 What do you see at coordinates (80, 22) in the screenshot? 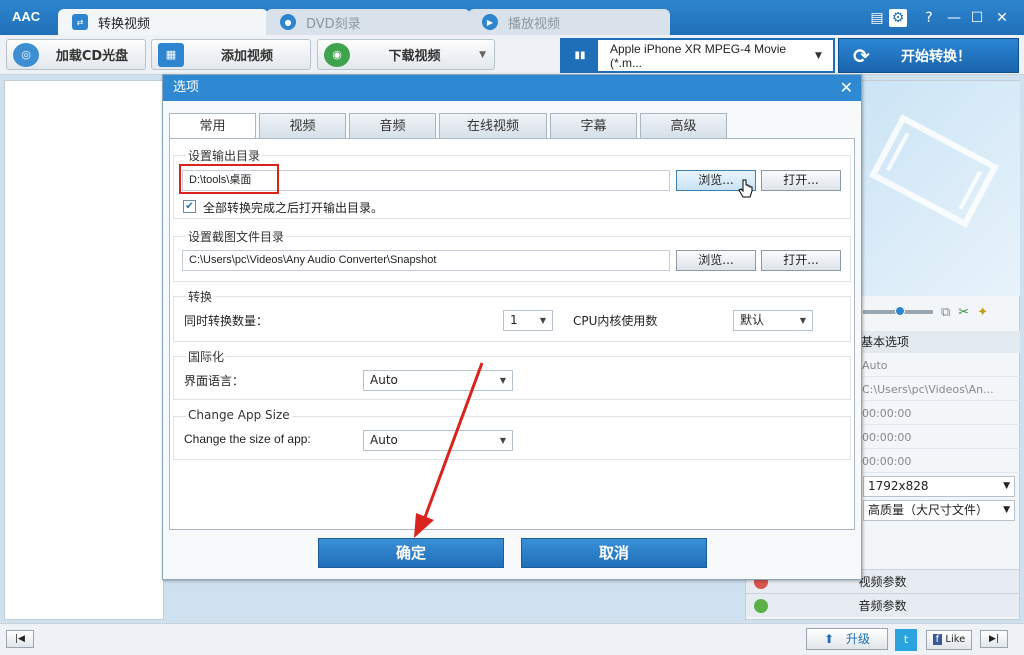
I see `convert-icon: ⇄` at bounding box center [80, 22].